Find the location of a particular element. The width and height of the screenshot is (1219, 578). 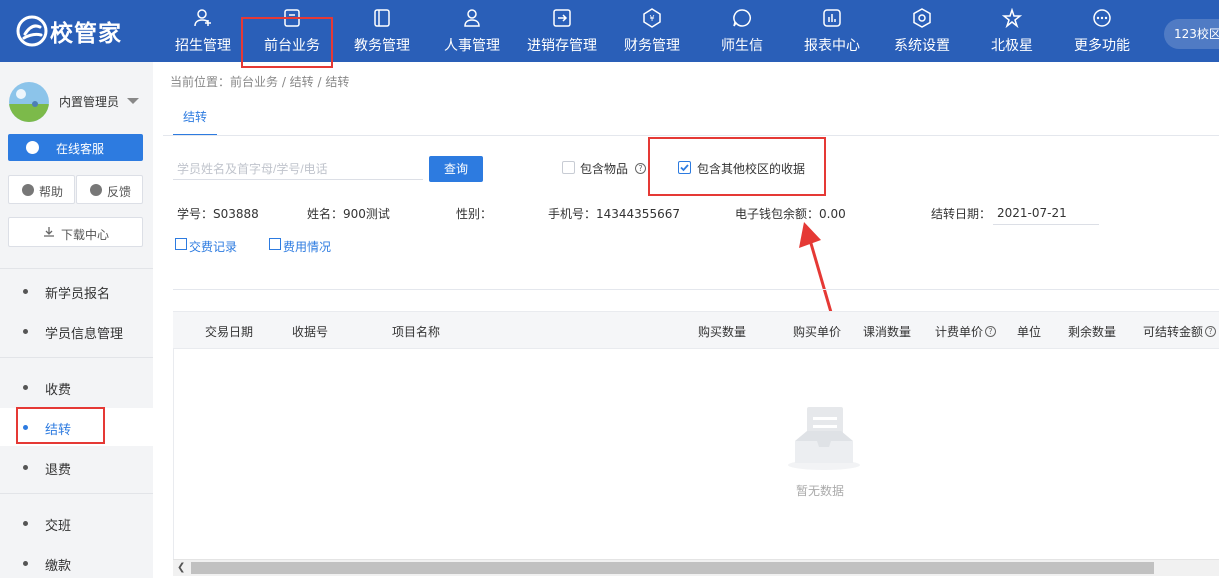

nav-item-inventory: 进销存管理 is located at coordinates (562, 31).